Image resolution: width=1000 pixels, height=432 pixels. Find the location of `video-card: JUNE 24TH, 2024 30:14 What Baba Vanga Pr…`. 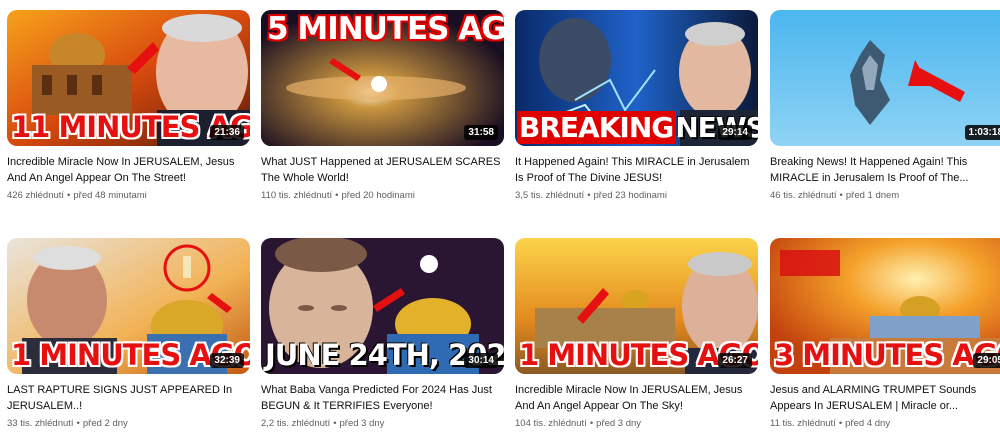

video-card: JUNE 24TH, 2024 30:14 What Baba Vanga Pr… is located at coordinates (382, 333).